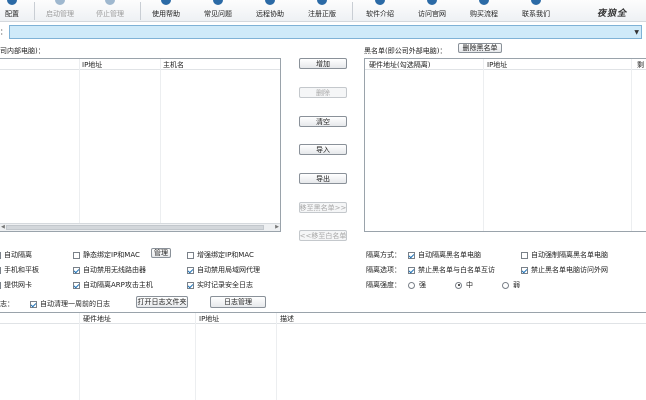  Describe the element at coordinates (228, 270) in the screenshot. I see `option-label: 自动禁用局域网代理` at that location.